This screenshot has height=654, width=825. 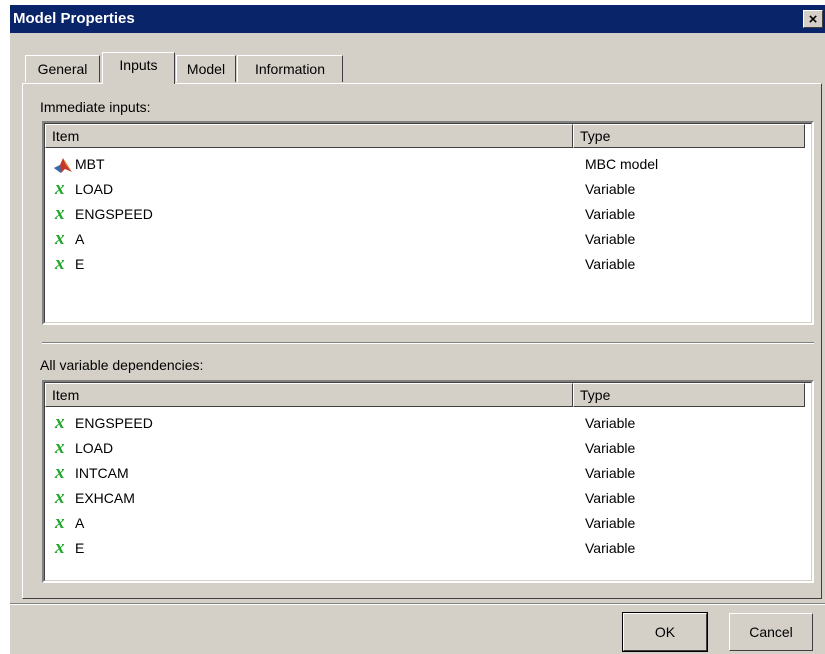 I want to click on dependencies-label: All variable dependencies:, so click(x=122, y=365).